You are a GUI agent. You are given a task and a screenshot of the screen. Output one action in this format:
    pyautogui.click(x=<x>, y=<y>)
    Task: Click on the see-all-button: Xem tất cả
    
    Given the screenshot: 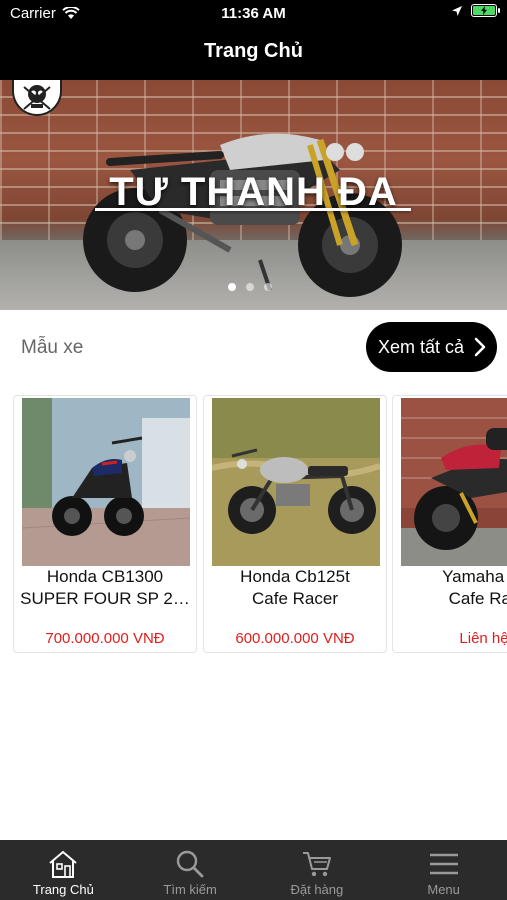 What is the action you would take?
    pyautogui.click(x=431, y=347)
    